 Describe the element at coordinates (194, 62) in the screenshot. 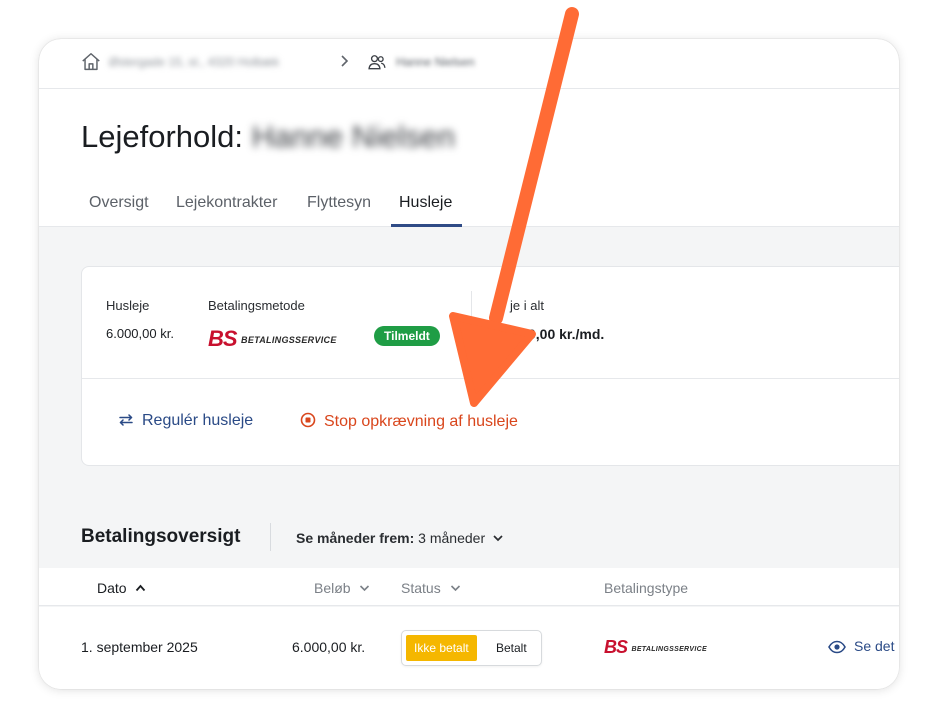

I see `breadcrumb-address: Østergade 15, st., 4320 Holbæk` at that location.